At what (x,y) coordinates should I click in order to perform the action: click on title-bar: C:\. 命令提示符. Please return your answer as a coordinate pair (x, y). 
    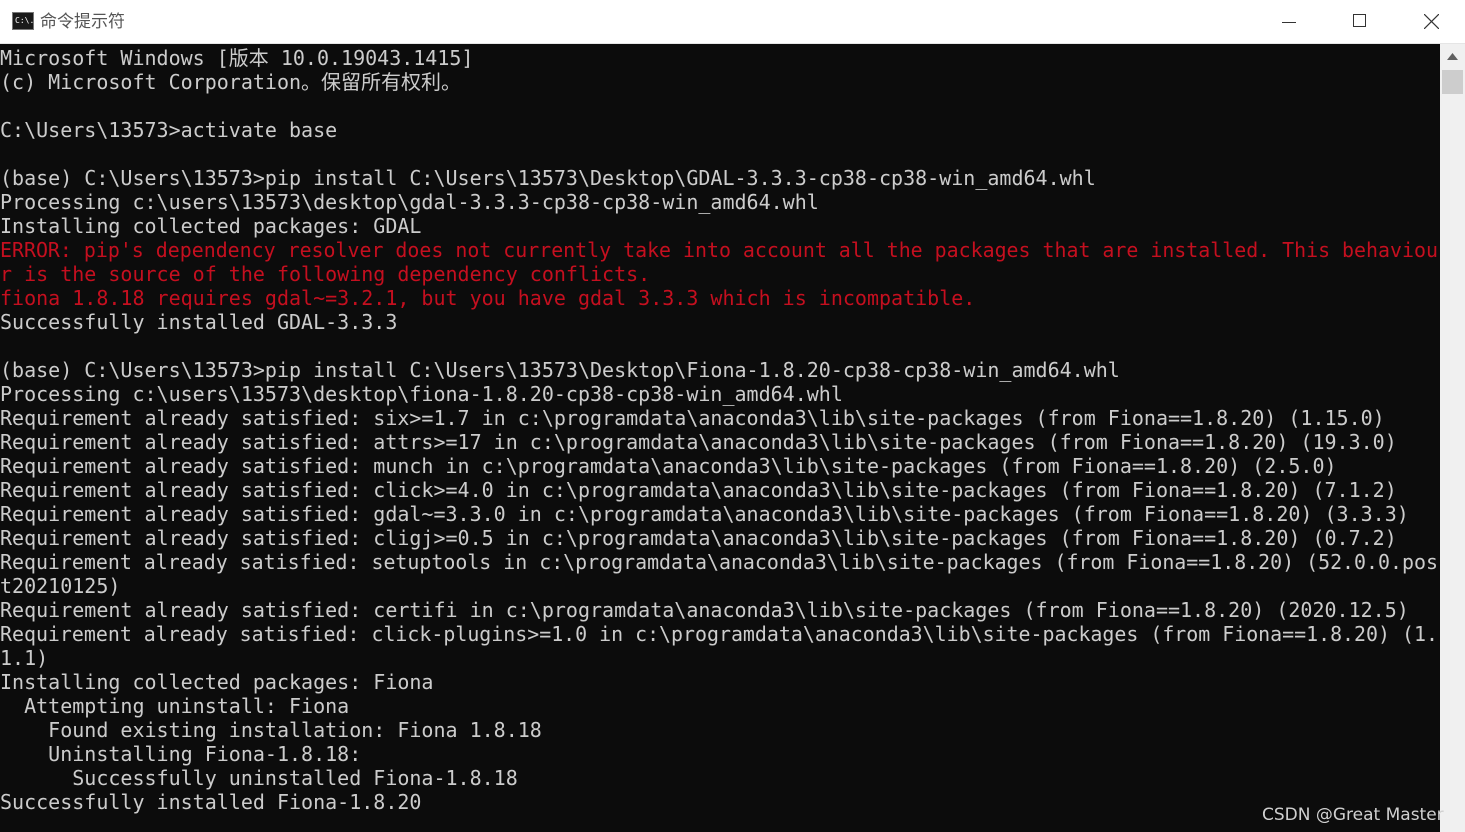
    Looking at the image, I should click on (732, 22).